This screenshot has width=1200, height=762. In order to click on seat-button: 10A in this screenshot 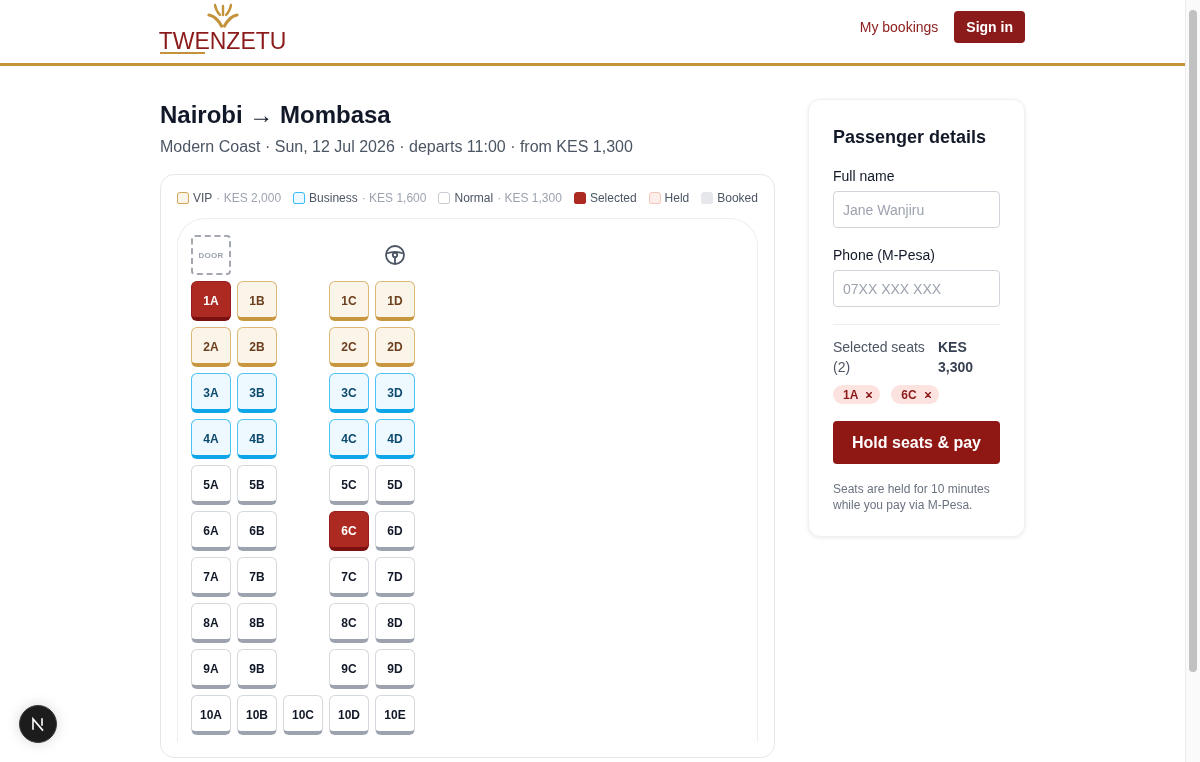, I will do `click(211, 715)`.